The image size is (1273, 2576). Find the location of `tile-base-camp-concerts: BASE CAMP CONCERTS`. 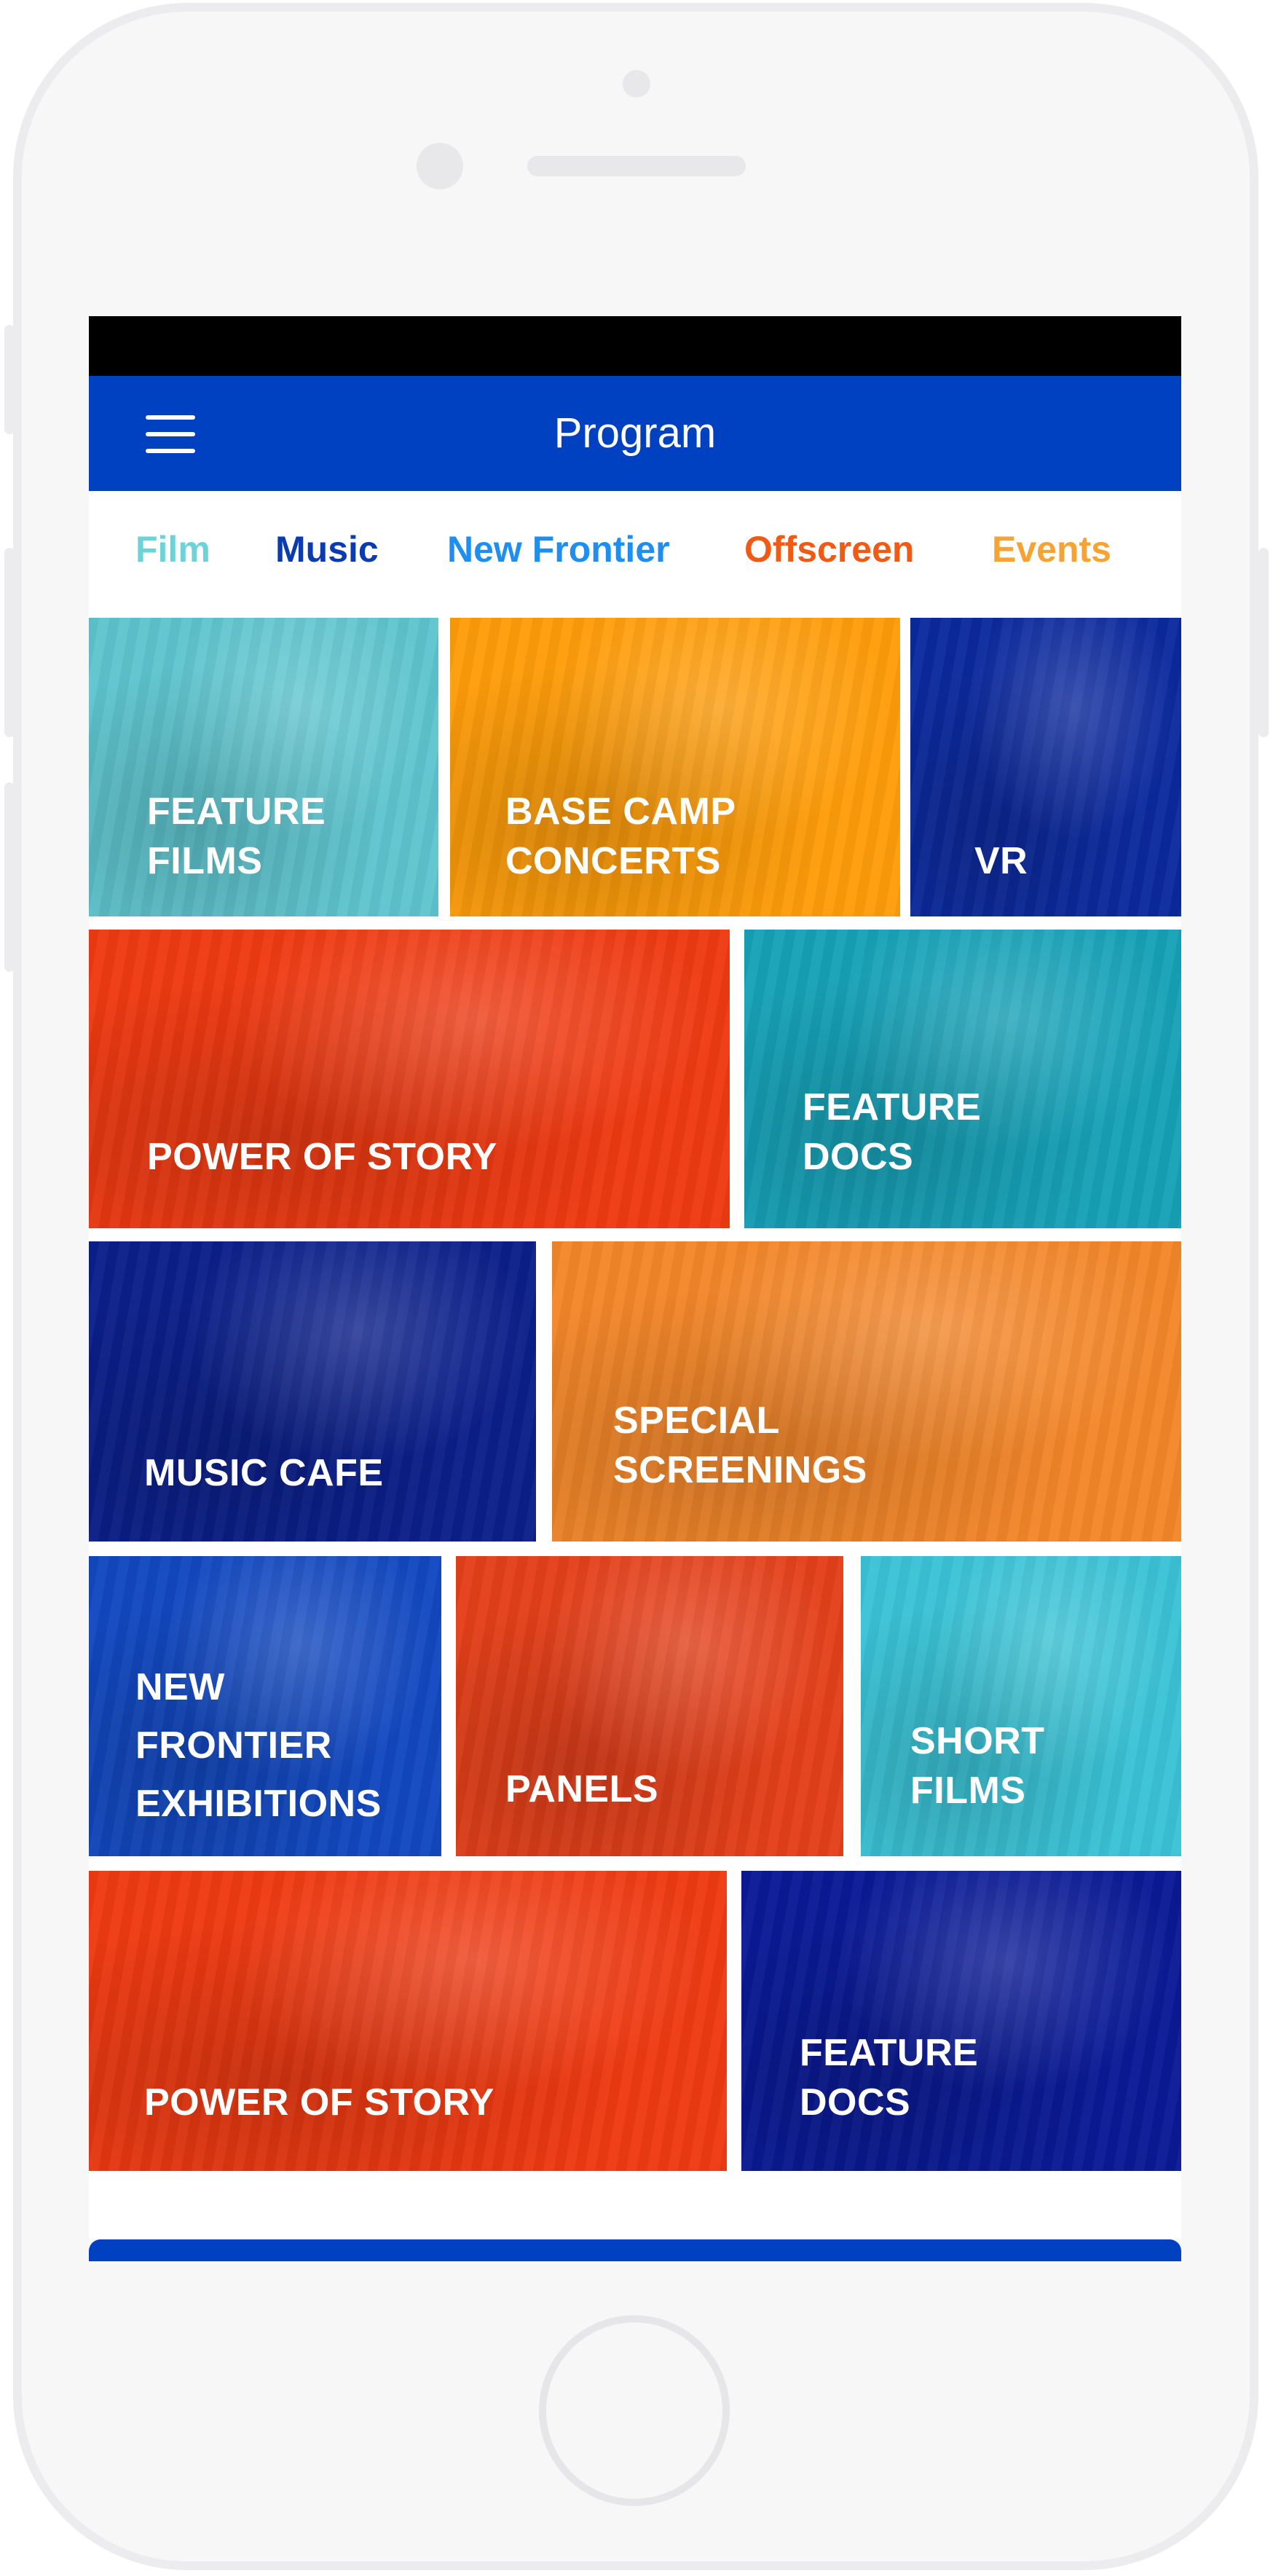

tile-base-camp-concerts: BASE CAMP CONCERTS is located at coordinates (675, 767).